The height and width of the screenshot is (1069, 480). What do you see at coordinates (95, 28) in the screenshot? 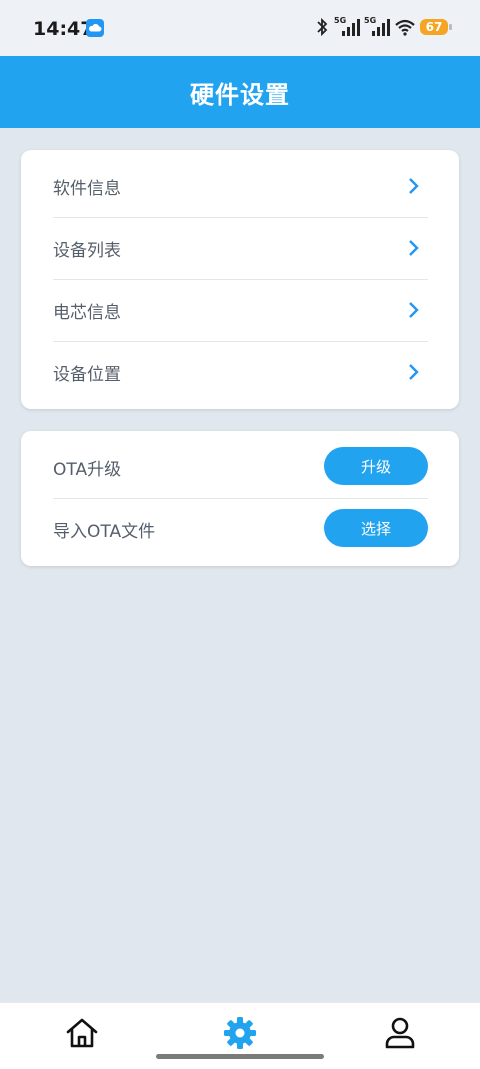
I see `cloud-app-icon` at bounding box center [95, 28].